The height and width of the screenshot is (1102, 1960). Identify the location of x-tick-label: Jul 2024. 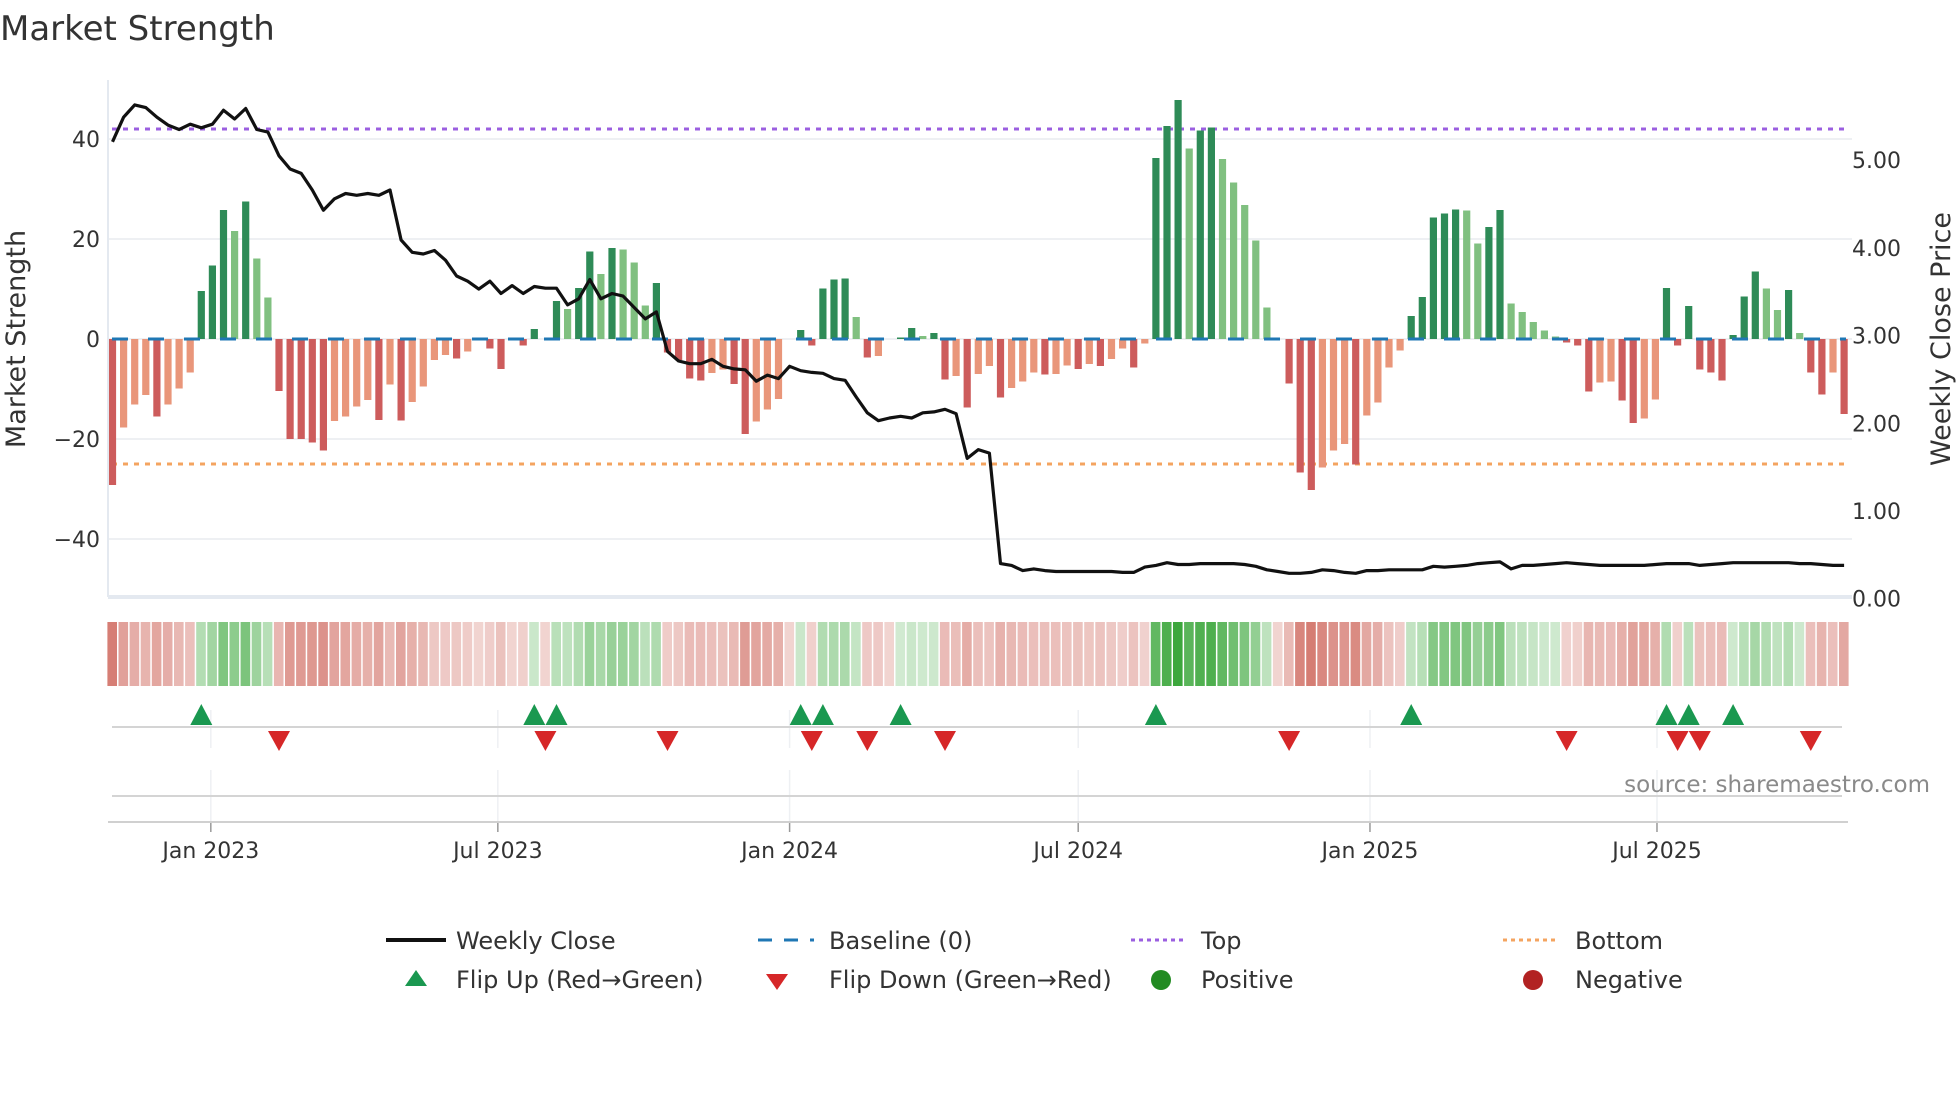
(1077, 851).